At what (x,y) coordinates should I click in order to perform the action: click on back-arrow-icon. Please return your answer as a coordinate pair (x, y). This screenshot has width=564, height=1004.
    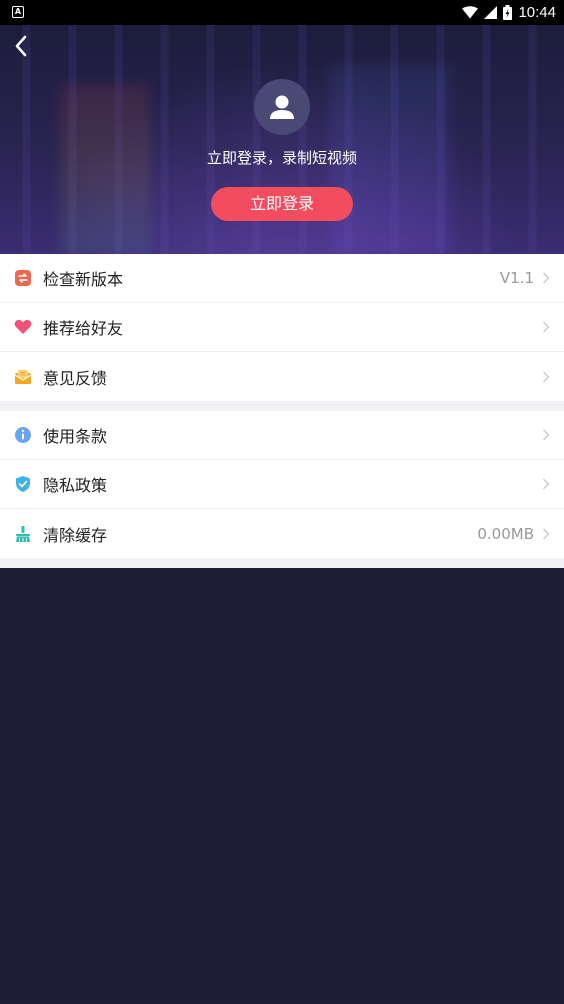
    Looking at the image, I should click on (21, 46).